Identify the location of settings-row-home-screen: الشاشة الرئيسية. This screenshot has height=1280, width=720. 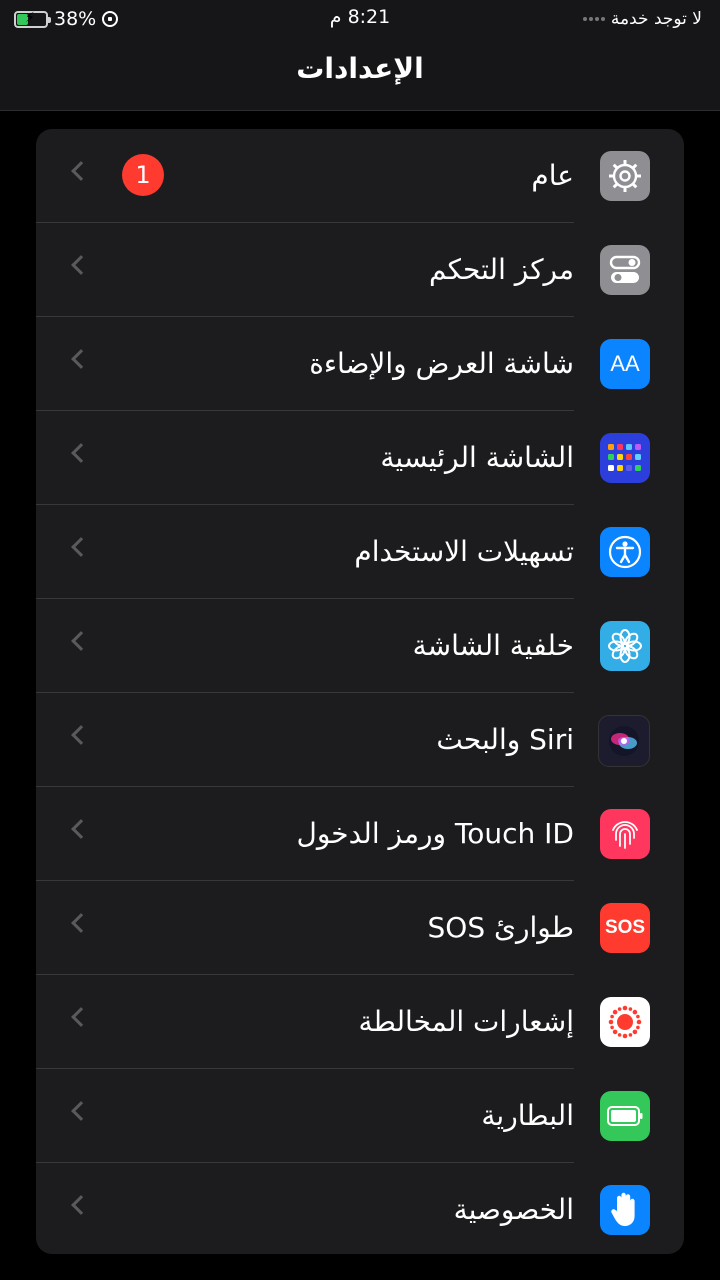
(360, 458).